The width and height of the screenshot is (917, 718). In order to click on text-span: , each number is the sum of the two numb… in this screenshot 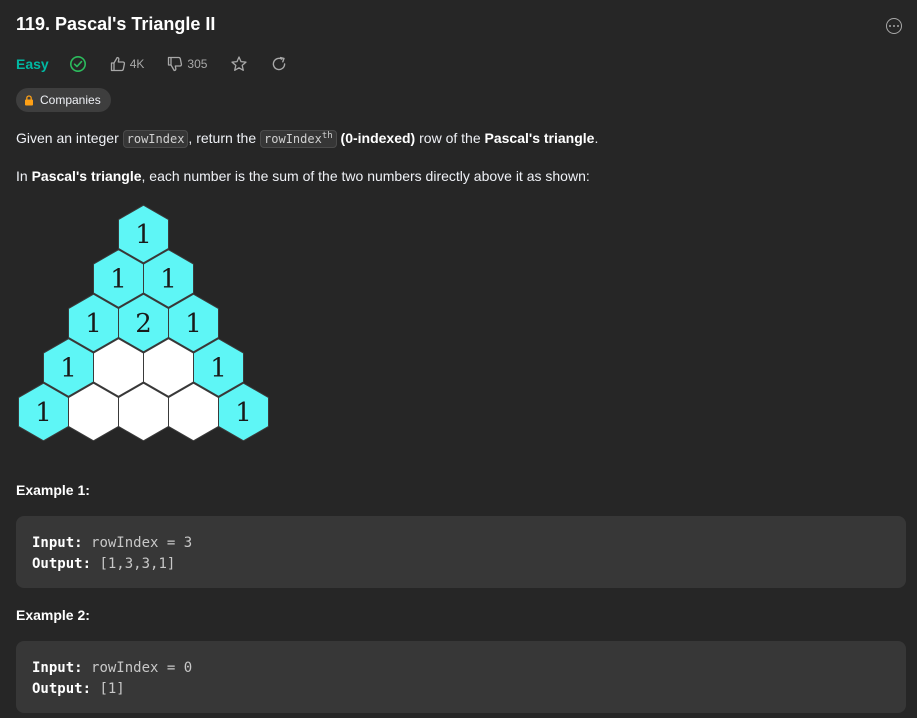, I will do `click(365, 176)`.